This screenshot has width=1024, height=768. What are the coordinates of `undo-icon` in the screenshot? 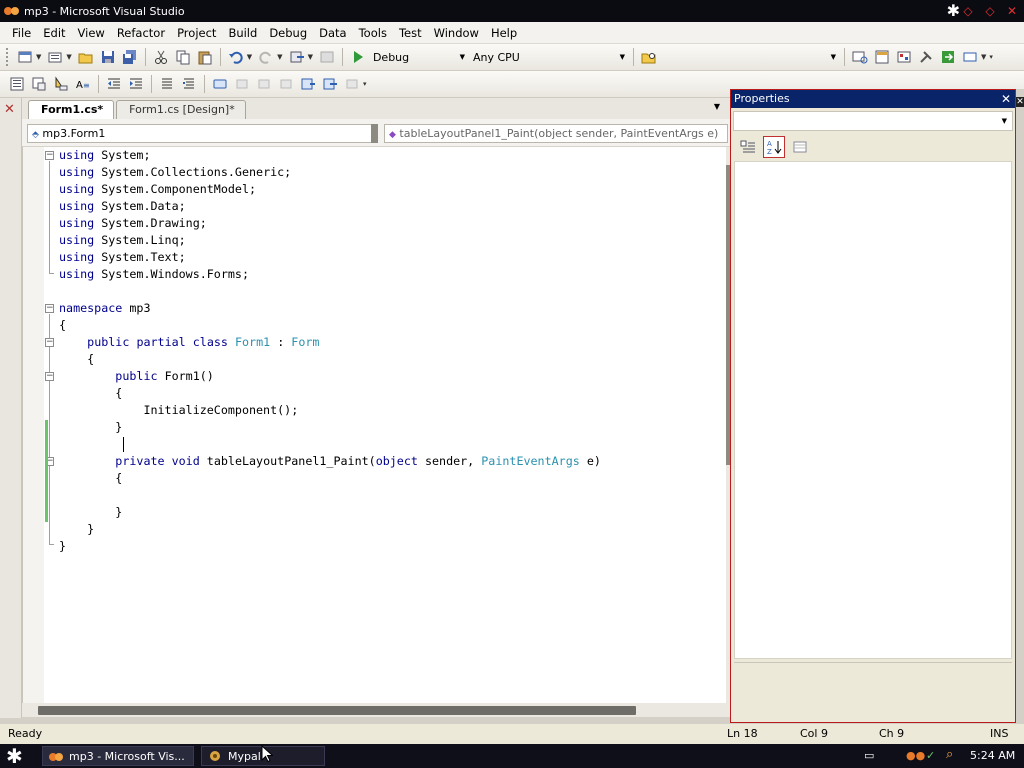 It's located at (236, 57).